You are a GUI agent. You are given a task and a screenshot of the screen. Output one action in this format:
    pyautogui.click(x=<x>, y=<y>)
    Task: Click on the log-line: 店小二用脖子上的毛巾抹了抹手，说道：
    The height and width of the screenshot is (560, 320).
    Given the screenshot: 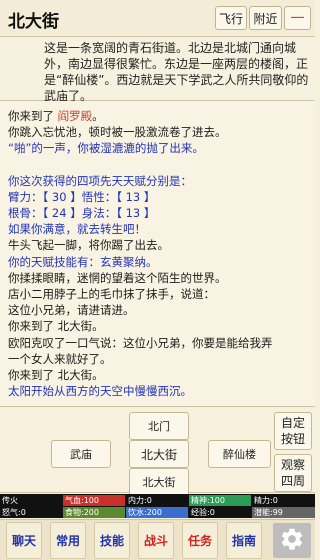 What is the action you would take?
    pyautogui.click(x=111, y=294)
    